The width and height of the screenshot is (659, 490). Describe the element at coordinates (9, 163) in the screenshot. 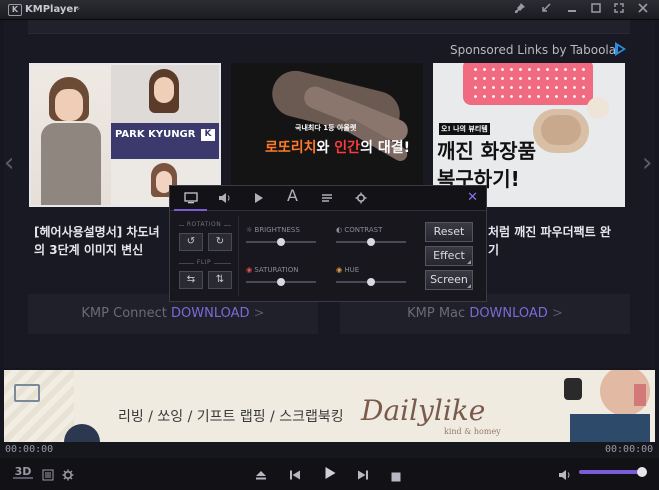

I see `prev-arrow-icon: ‹` at that location.